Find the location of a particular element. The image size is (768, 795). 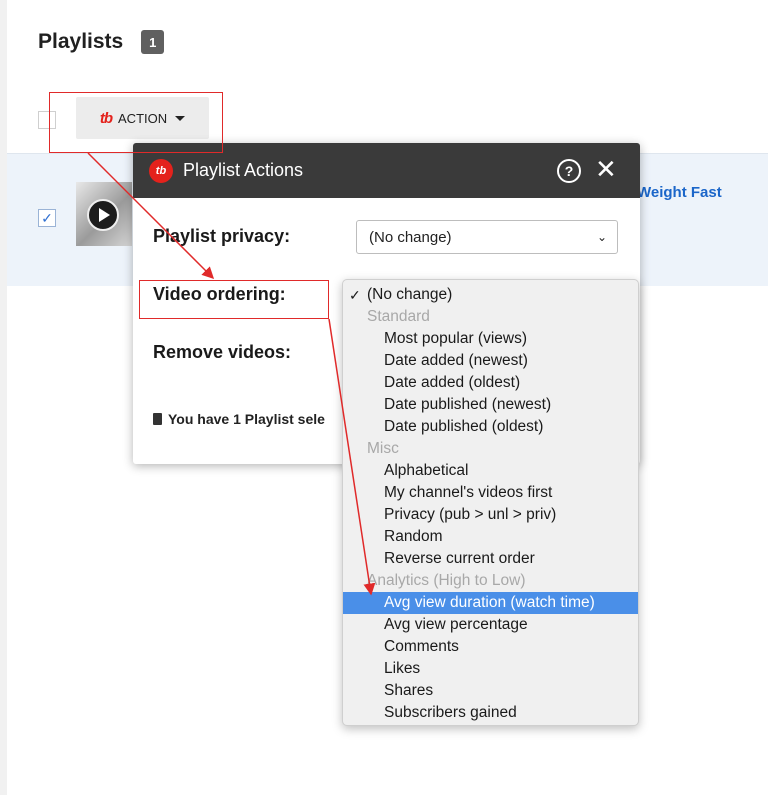

annotation-arrow-to-ordering is located at coordinates (151, 216).